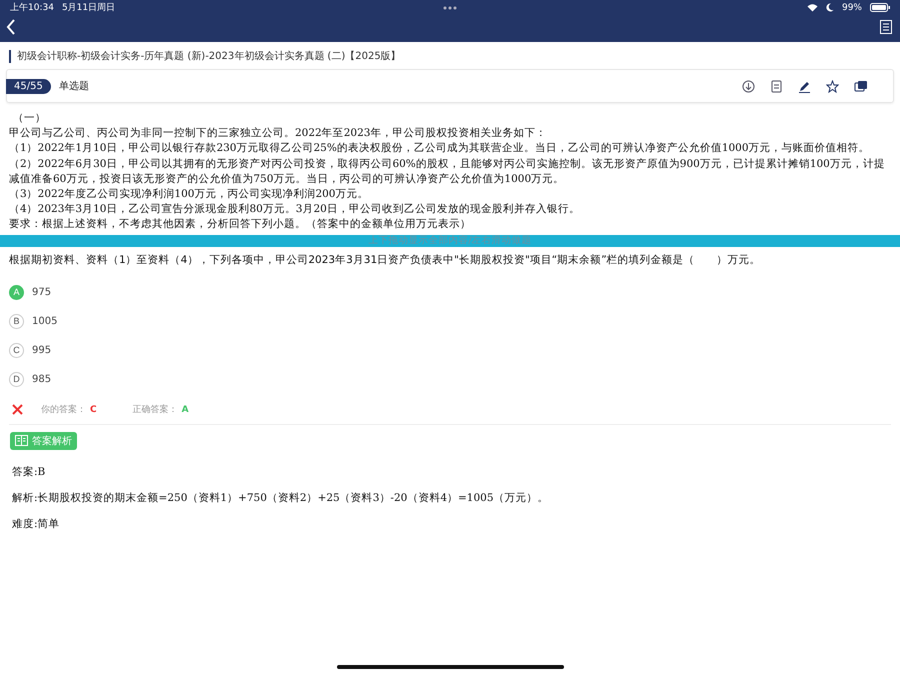  Describe the element at coordinates (28, 86) in the screenshot. I see `progress-badge: 45/55` at that location.